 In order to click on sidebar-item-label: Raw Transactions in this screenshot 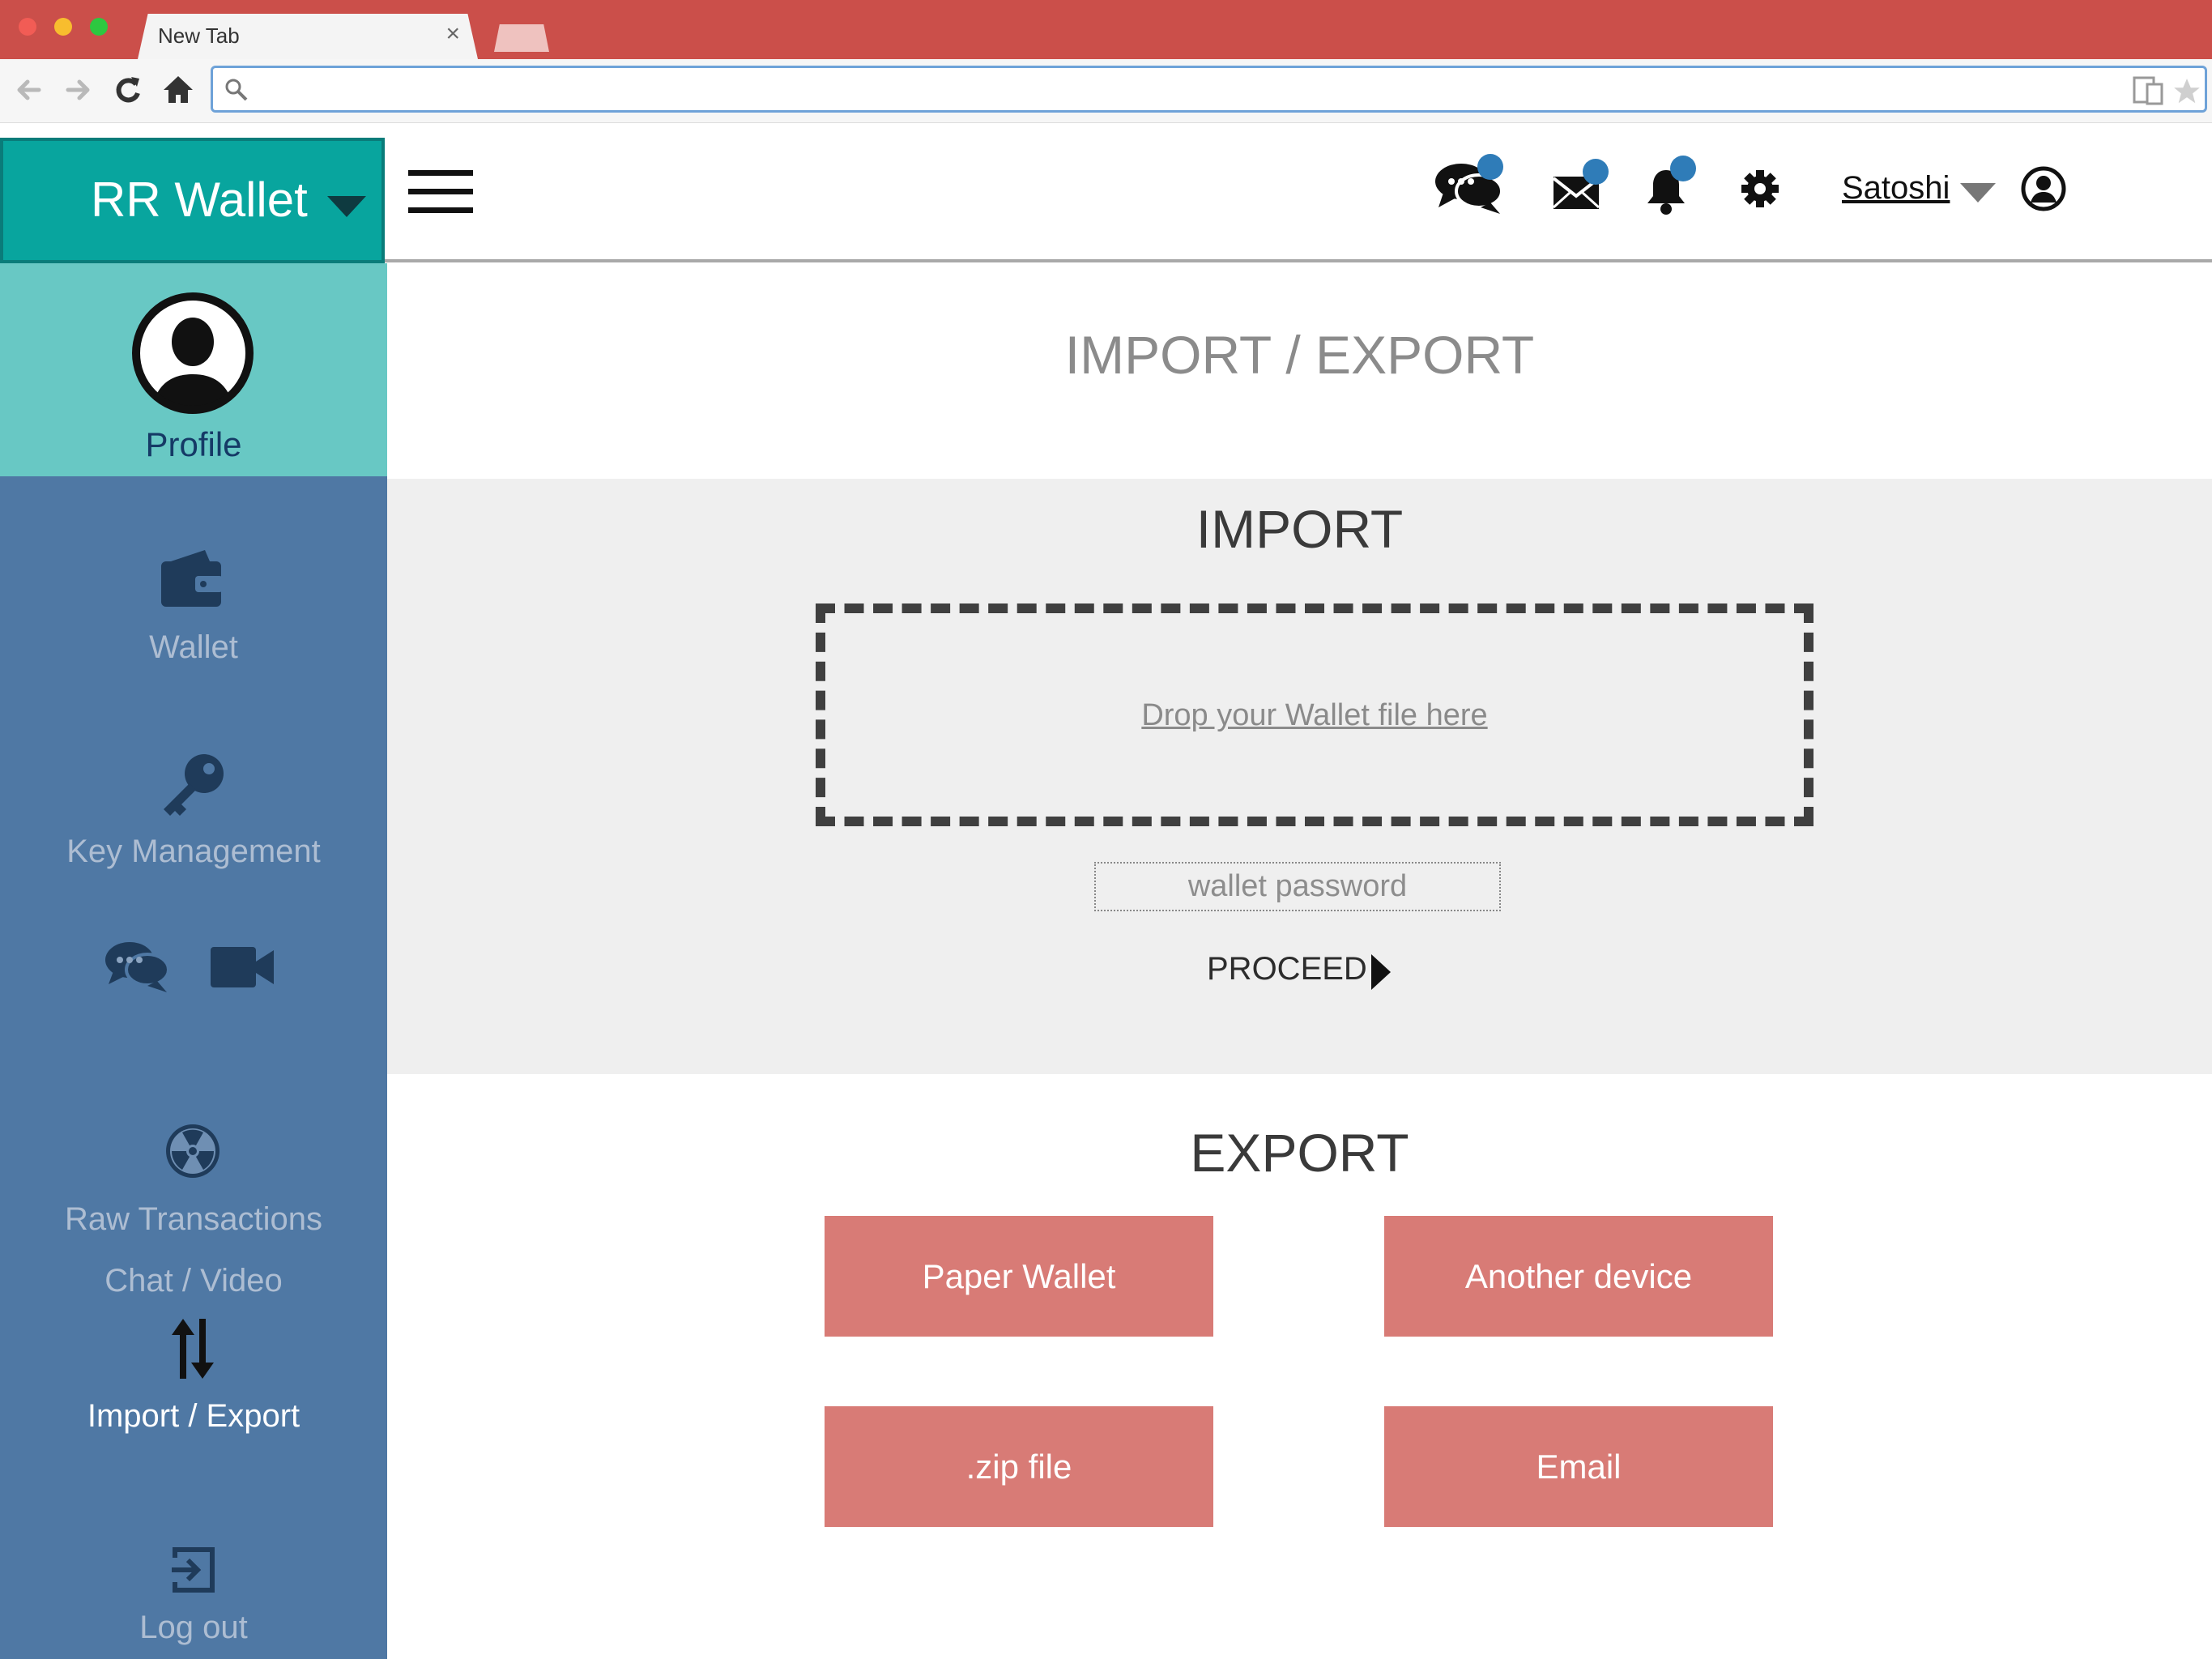, I will do `click(194, 1219)`.